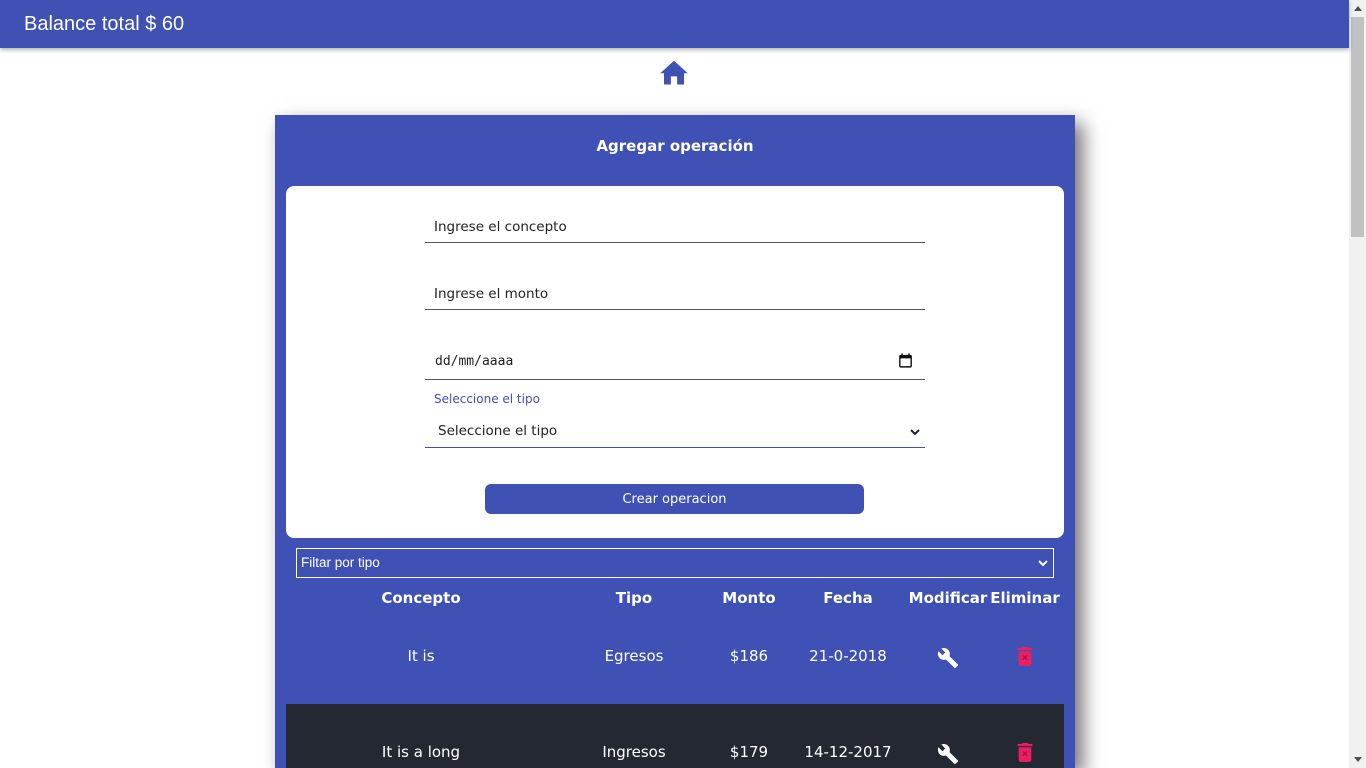 The image size is (1366, 768). What do you see at coordinates (634, 656) in the screenshot?
I see `cell-tipo: Egresos` at bounding box center [634, 656].